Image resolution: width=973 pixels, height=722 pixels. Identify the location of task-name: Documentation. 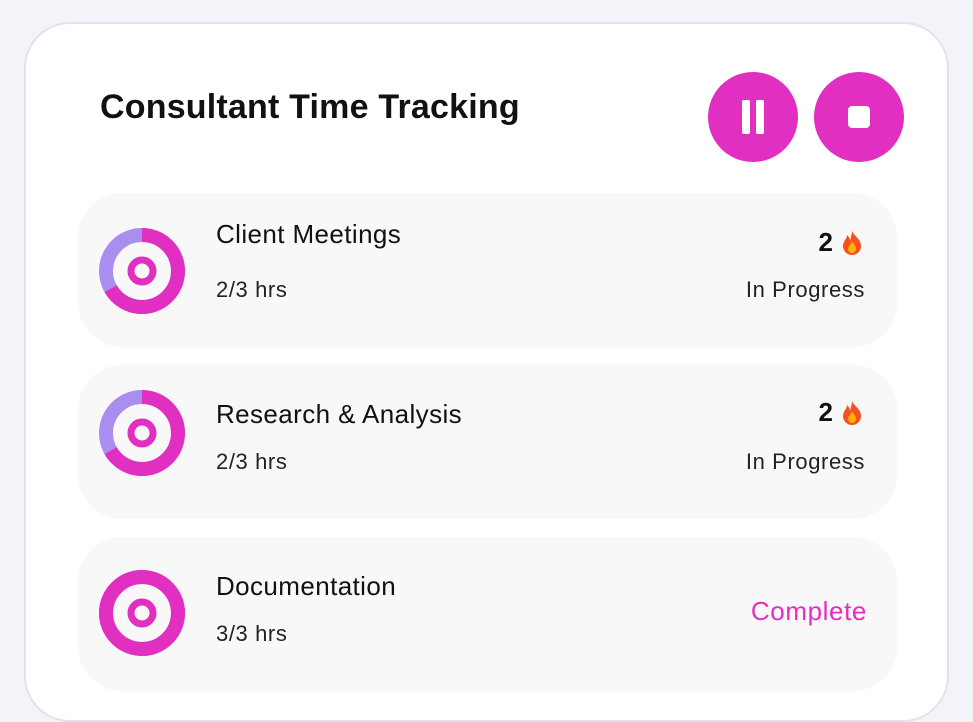
(306, 586).